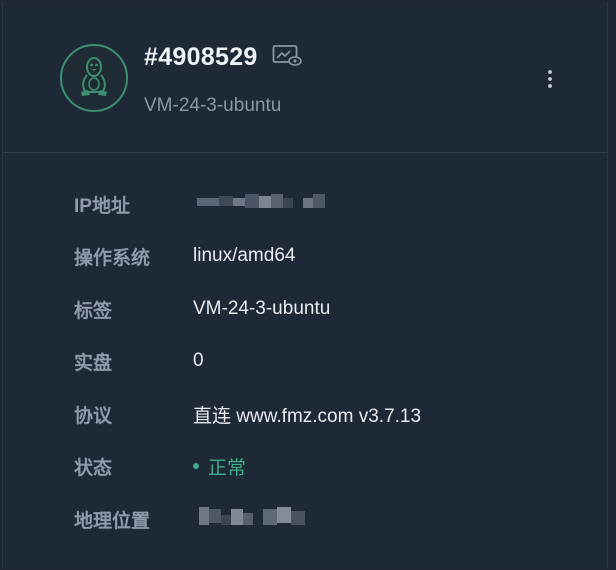  I want to click on monitor-view-icon, so click(287, 58).